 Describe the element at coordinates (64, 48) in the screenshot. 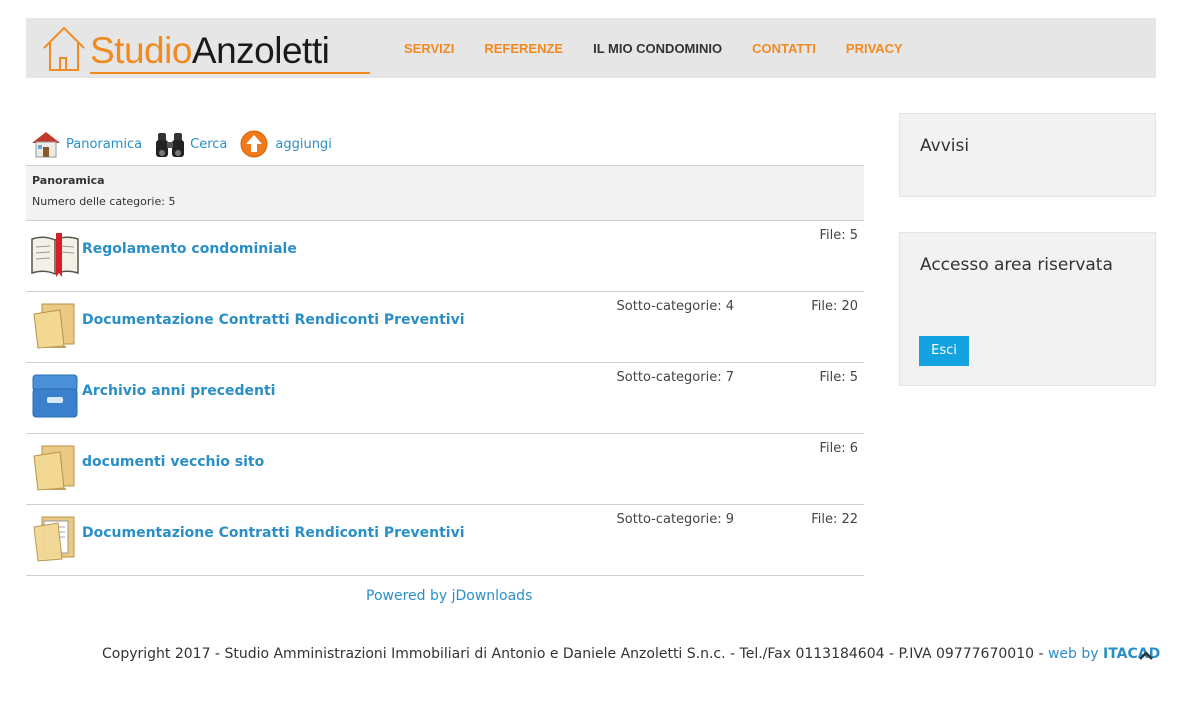

I see `house-logo-icon` at that location.